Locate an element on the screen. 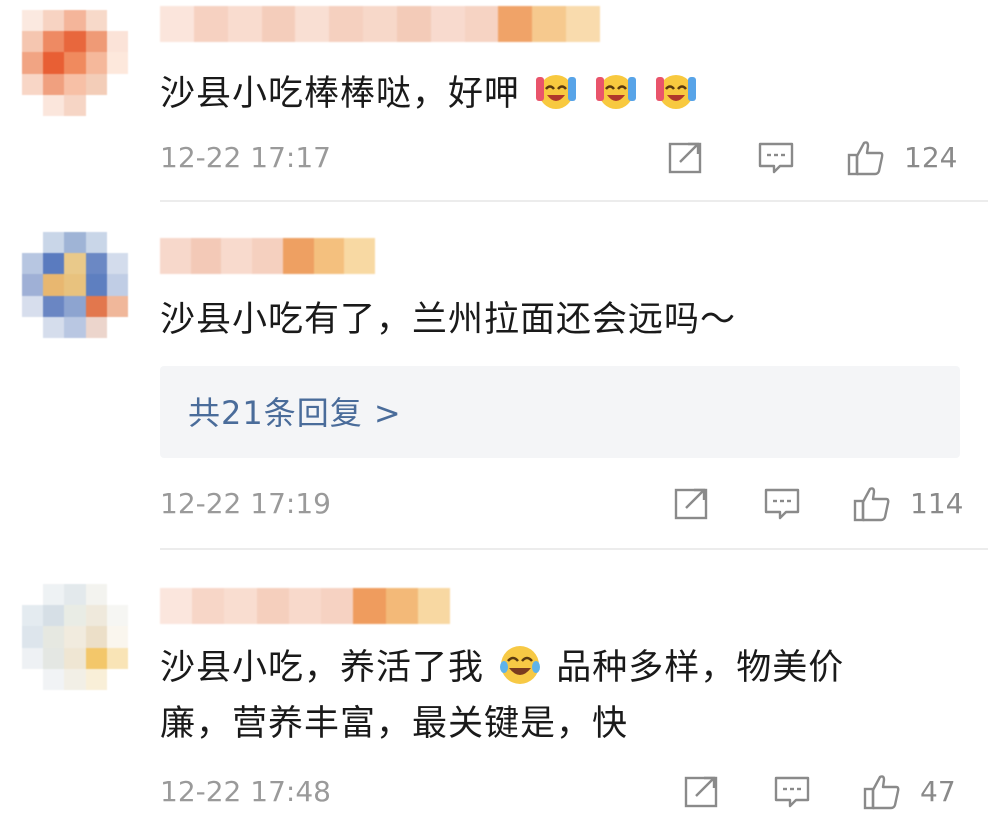 This screenshot has height=833, width=988. comment-button is located at coordinates (792, 792).